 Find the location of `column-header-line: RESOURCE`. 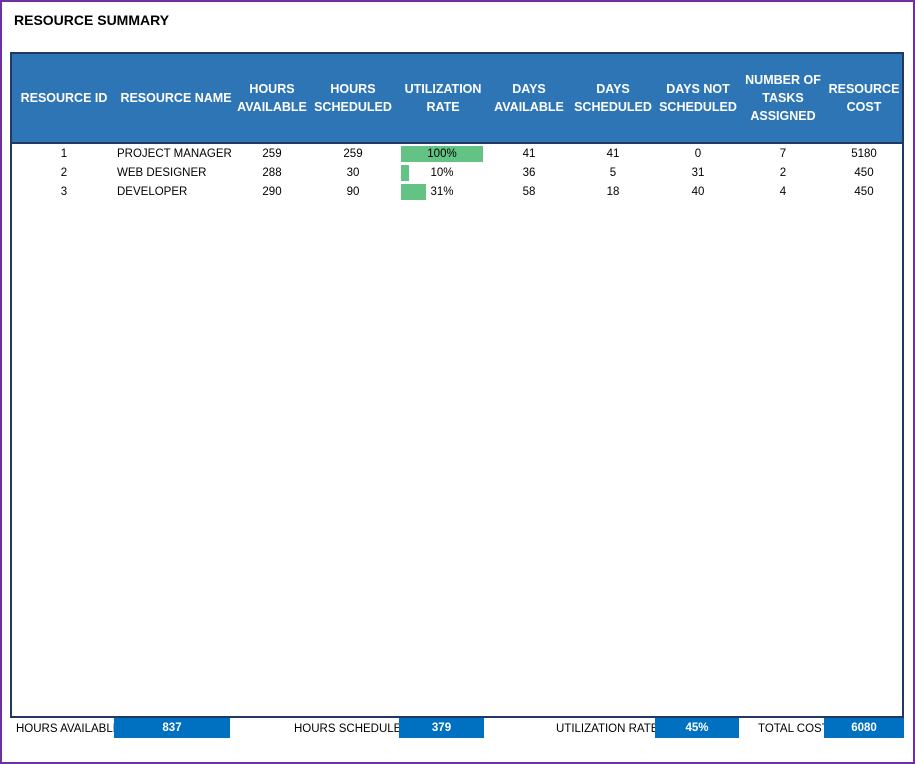

column-header-line: RESOURCE is located at coordinates (864, 89).